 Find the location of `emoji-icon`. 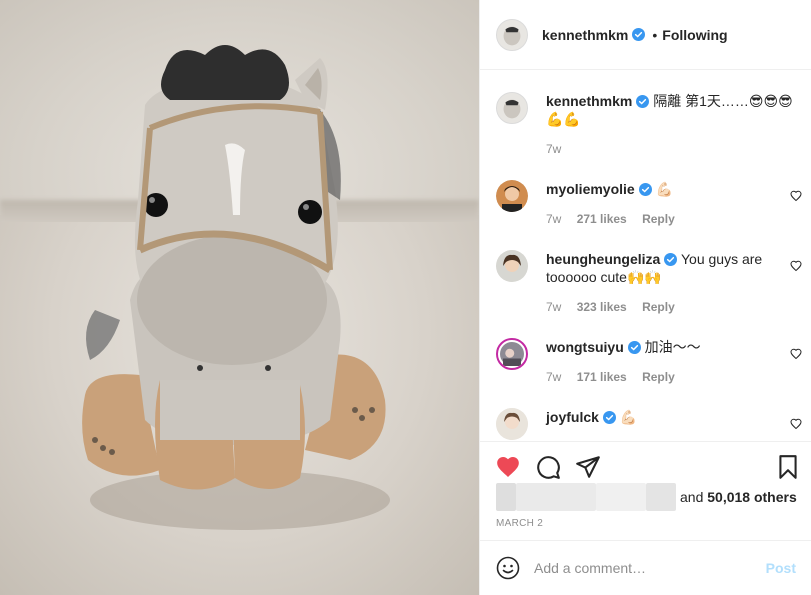

emoji-icon is located at coordinates (508, 568).